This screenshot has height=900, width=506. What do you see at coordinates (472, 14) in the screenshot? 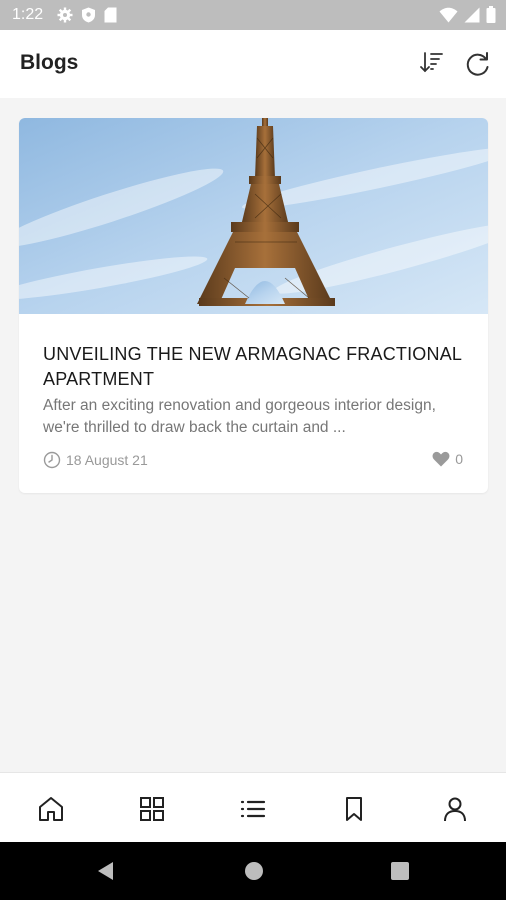
I see `cell-signal-icon` at bounding box center [472, 14].